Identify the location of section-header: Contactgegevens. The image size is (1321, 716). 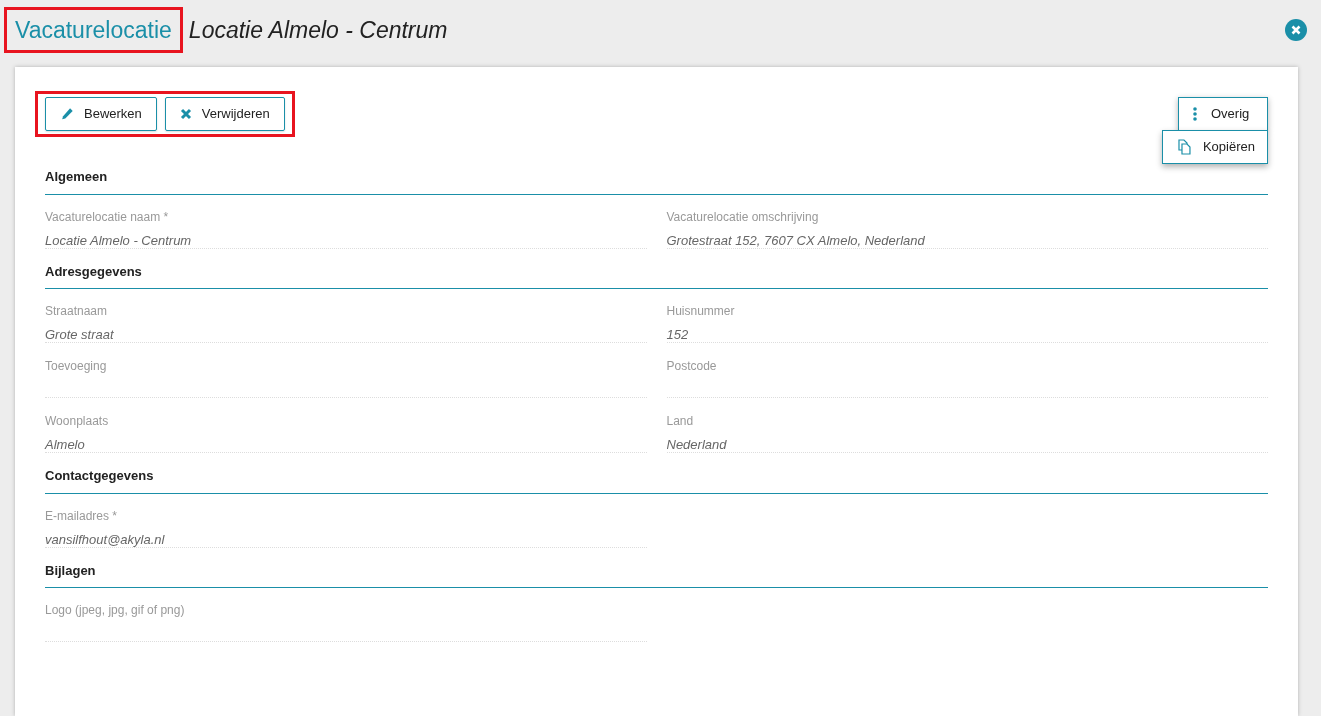
(656, 480).